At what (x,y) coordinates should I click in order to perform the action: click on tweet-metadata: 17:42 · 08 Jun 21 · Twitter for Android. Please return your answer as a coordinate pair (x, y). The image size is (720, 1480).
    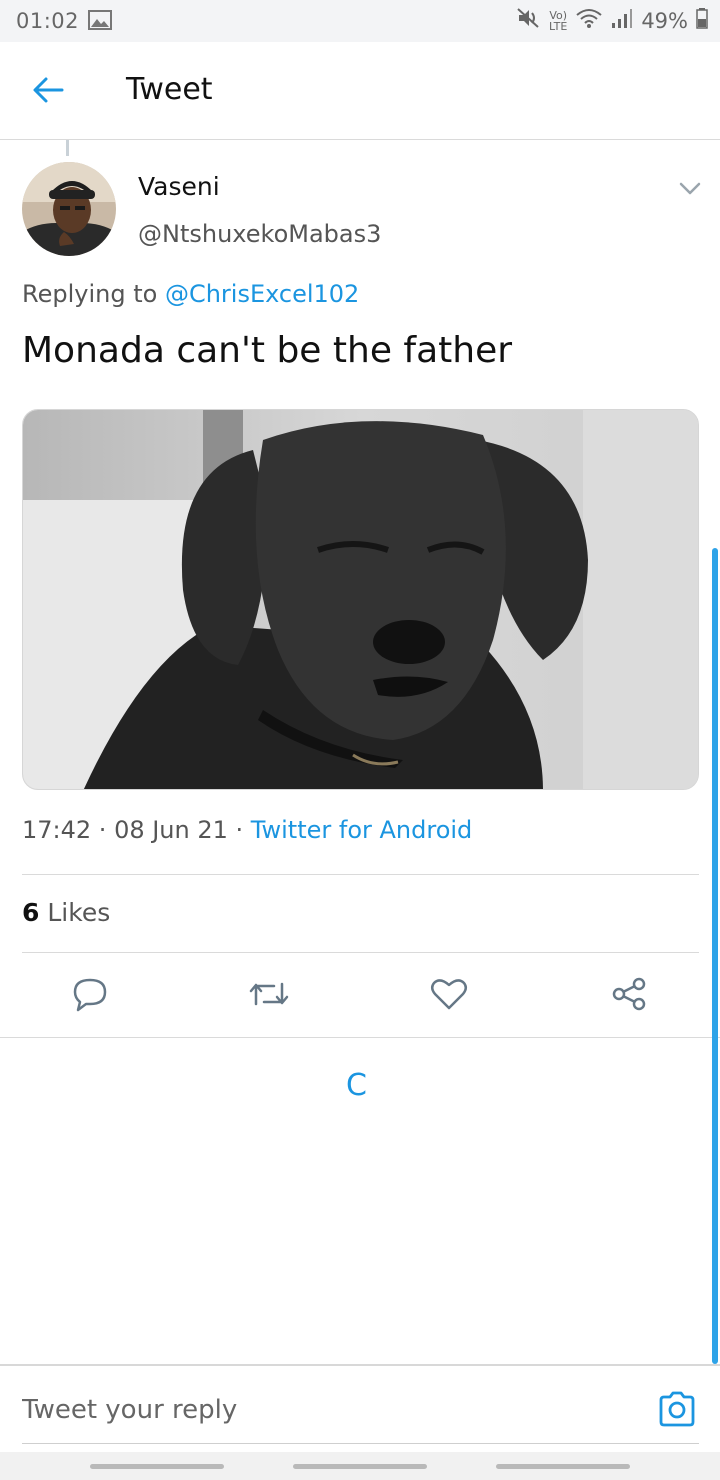
    Looking at the image, I should click on (247, 830).